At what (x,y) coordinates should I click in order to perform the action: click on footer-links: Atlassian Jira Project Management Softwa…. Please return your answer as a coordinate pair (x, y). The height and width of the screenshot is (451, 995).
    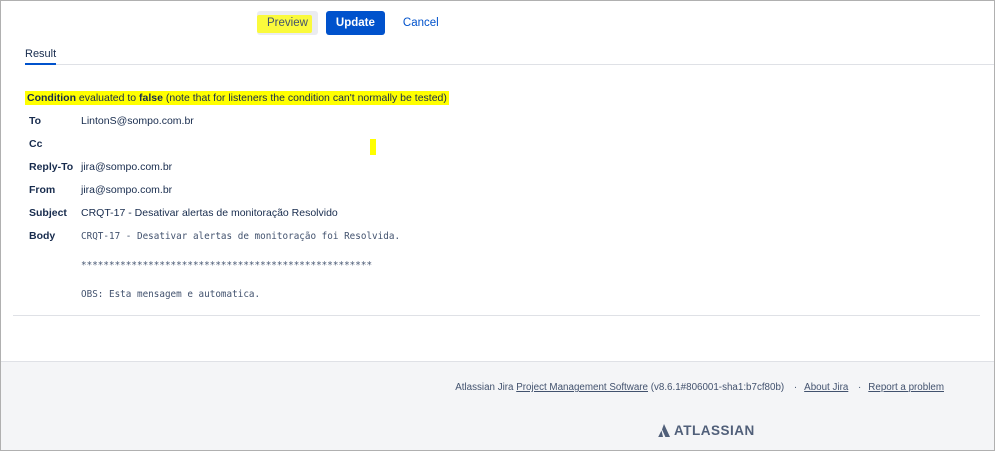
    Looking at the image, I should click on (699, 387).